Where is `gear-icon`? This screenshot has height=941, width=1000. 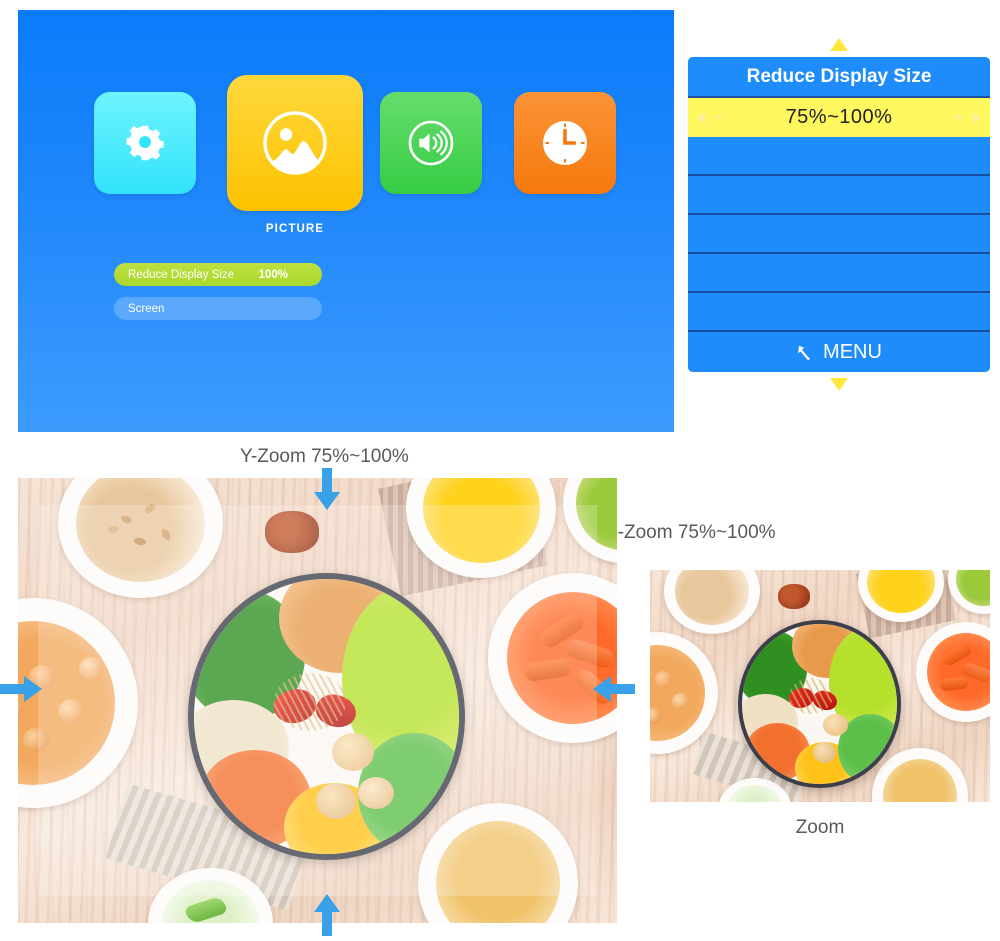 gear-icon is located at coordinates (145, 143).